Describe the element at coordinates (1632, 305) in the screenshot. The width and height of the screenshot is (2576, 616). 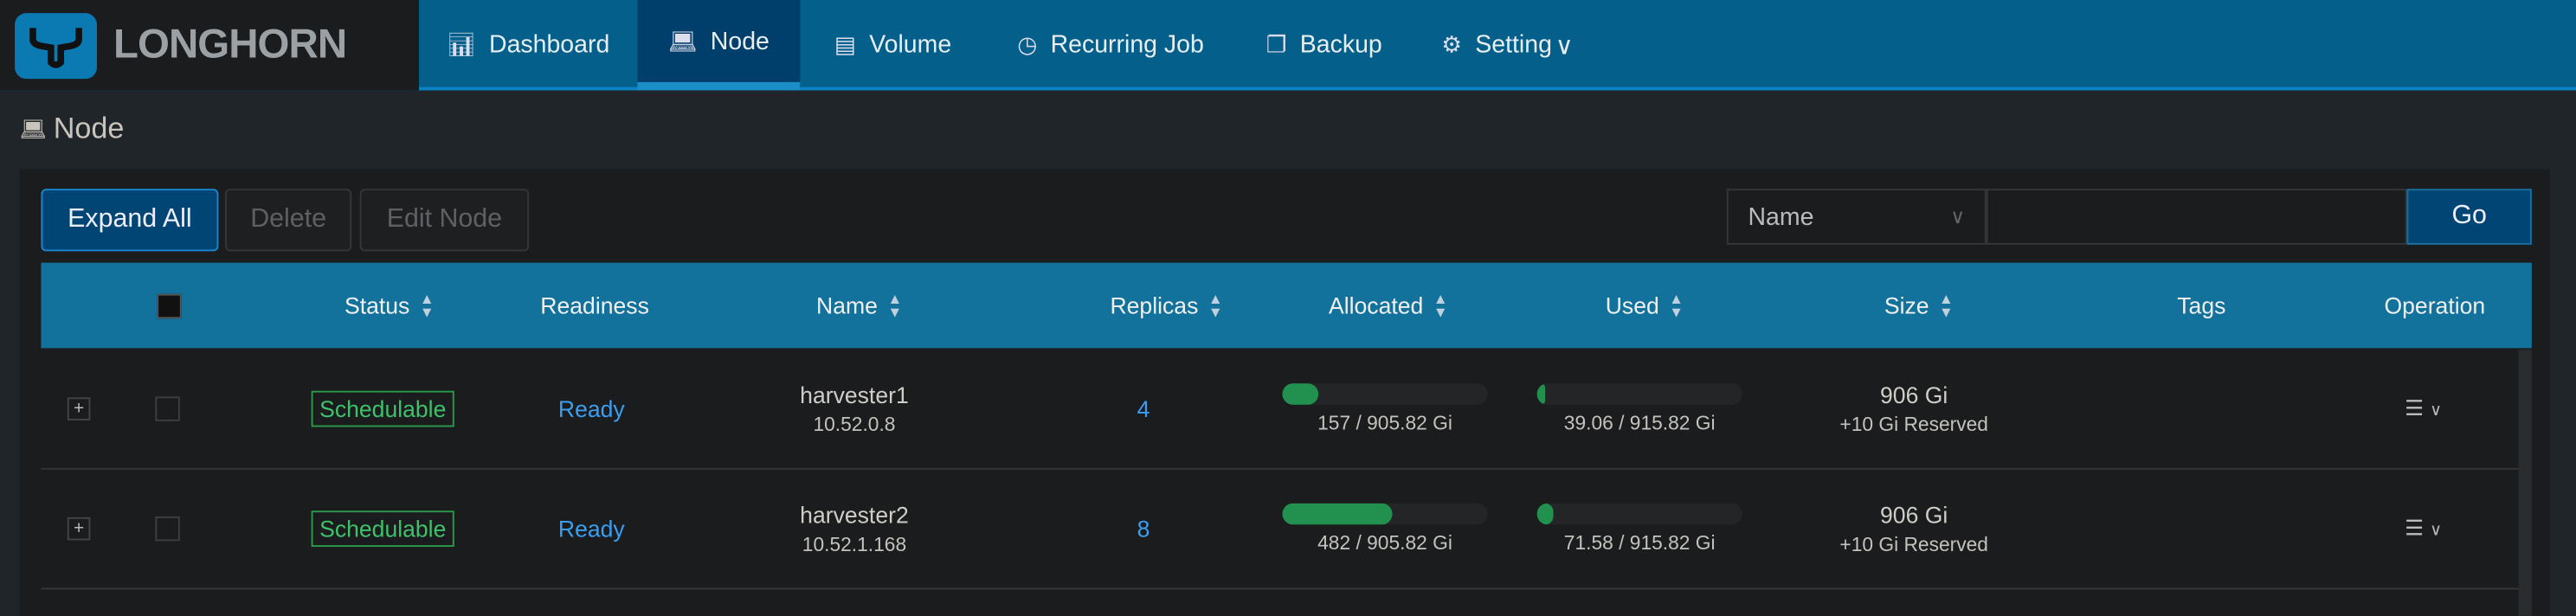
I see `header-label: Used` at that location.